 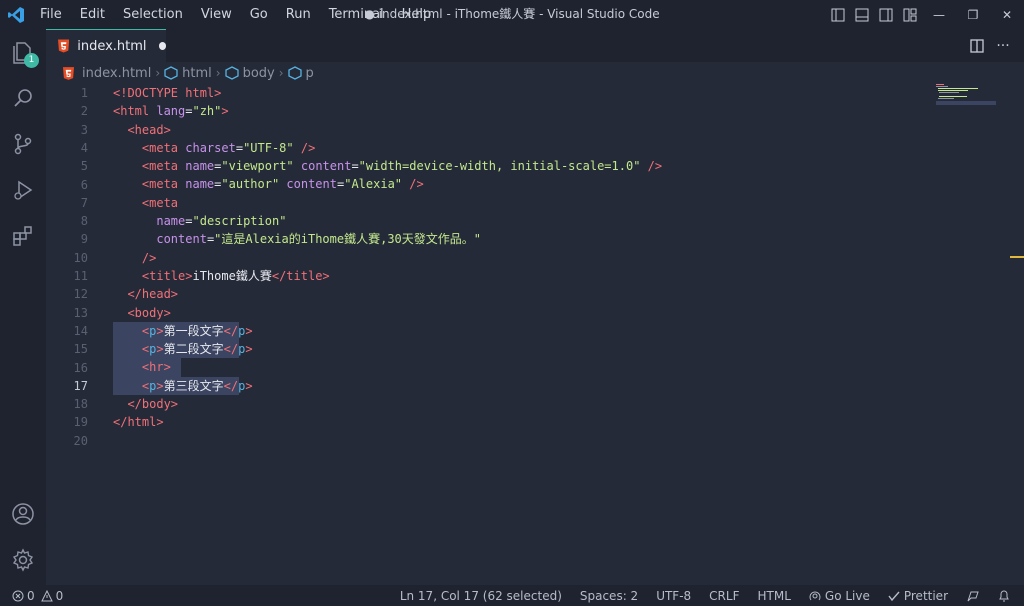 I want to click on tab-index-html: index.html, so click(x=106, y=45).